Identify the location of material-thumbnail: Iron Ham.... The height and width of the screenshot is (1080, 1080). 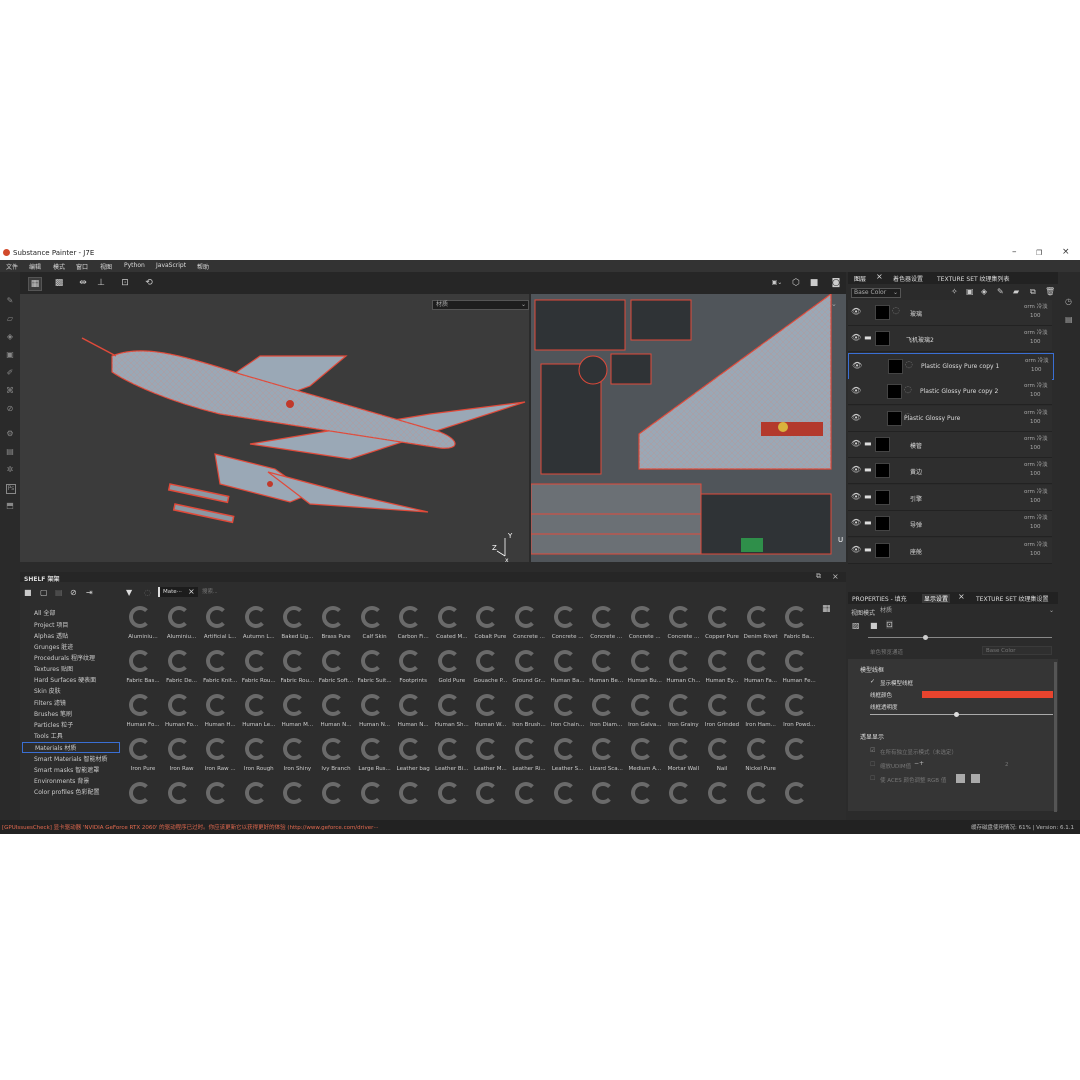
(761, 714).